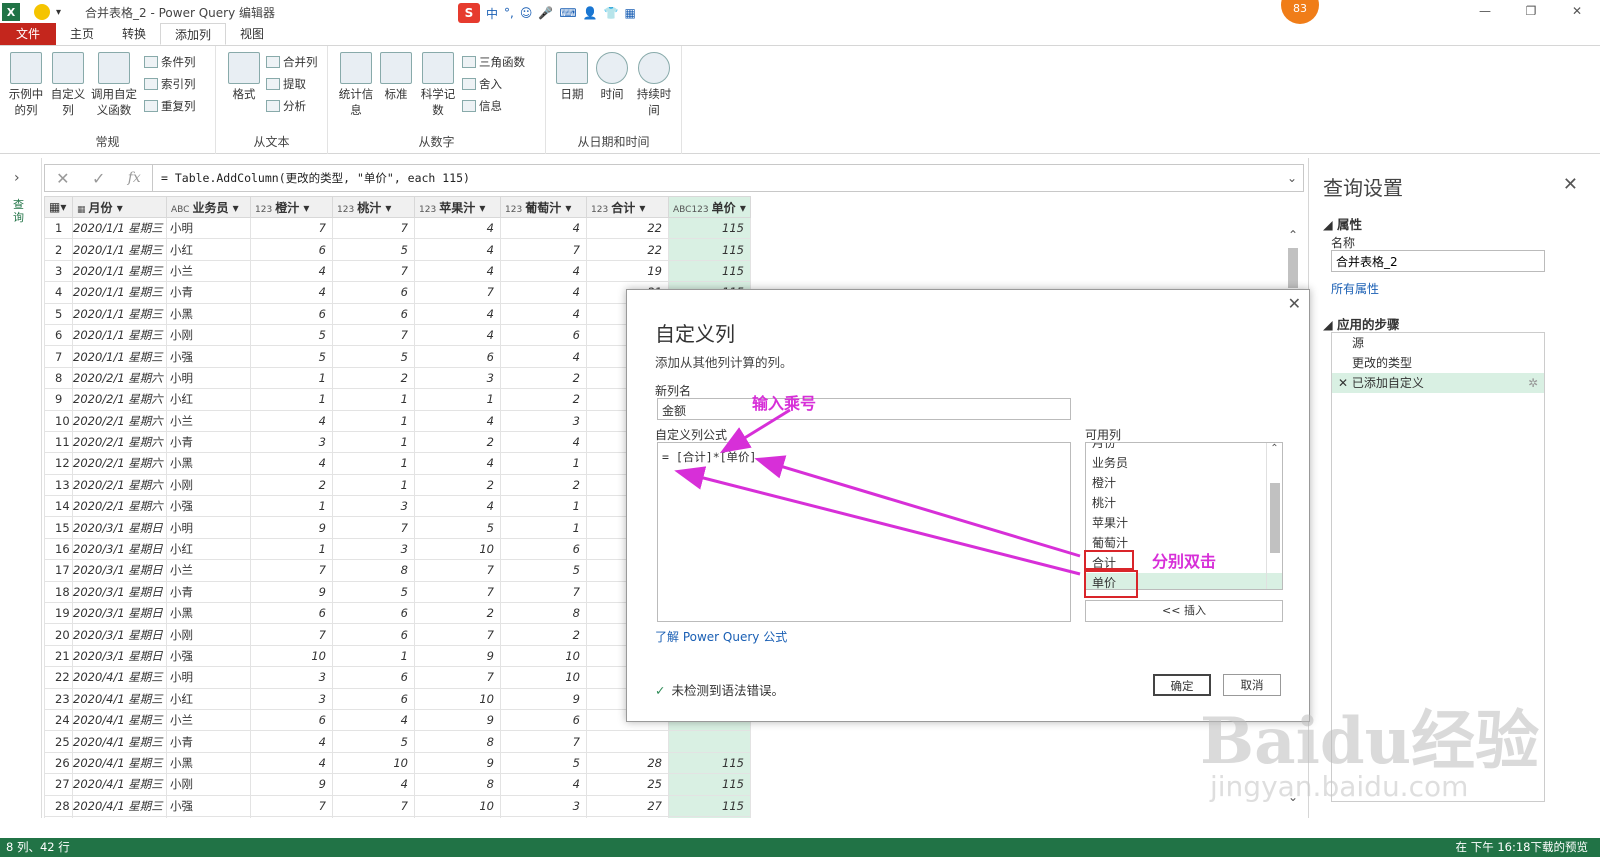 This screenshot has width=1600, height=857. Describe the element at coordinates (1533, 383) in the screenshot. I see `step-settings-gear-icon: ✲` at that location.